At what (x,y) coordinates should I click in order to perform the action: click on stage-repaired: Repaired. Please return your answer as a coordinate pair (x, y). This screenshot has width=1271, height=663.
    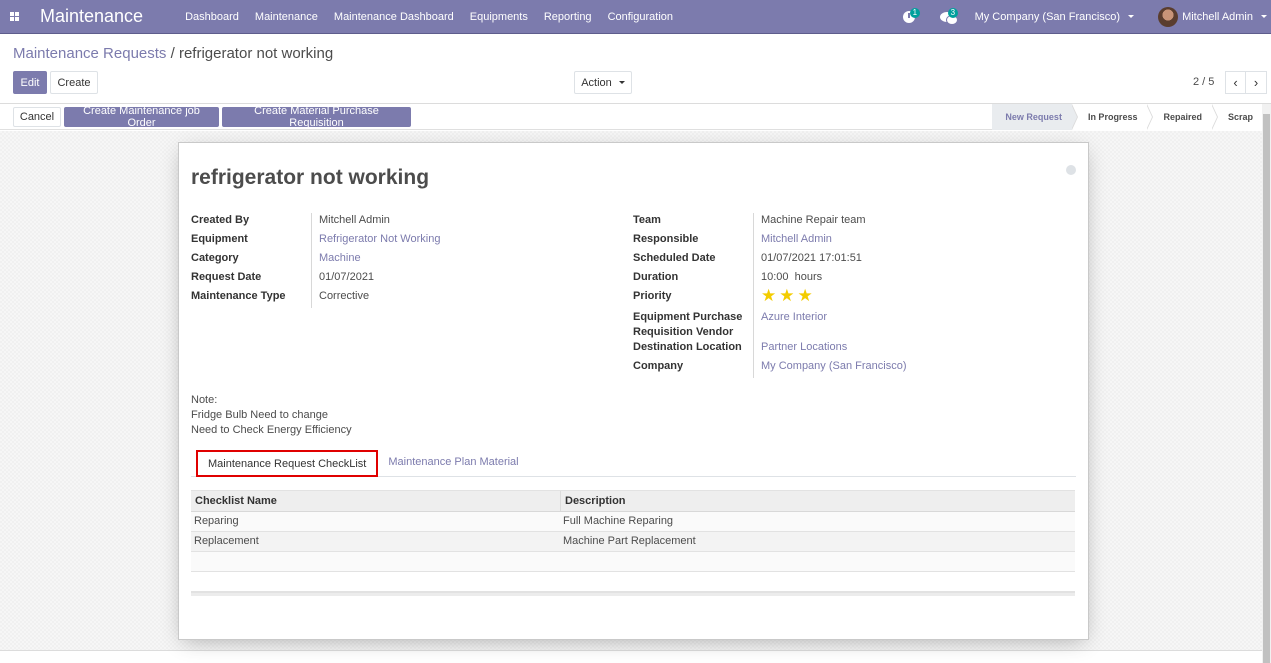
    Looking at the image, I should click on (1182, 117).